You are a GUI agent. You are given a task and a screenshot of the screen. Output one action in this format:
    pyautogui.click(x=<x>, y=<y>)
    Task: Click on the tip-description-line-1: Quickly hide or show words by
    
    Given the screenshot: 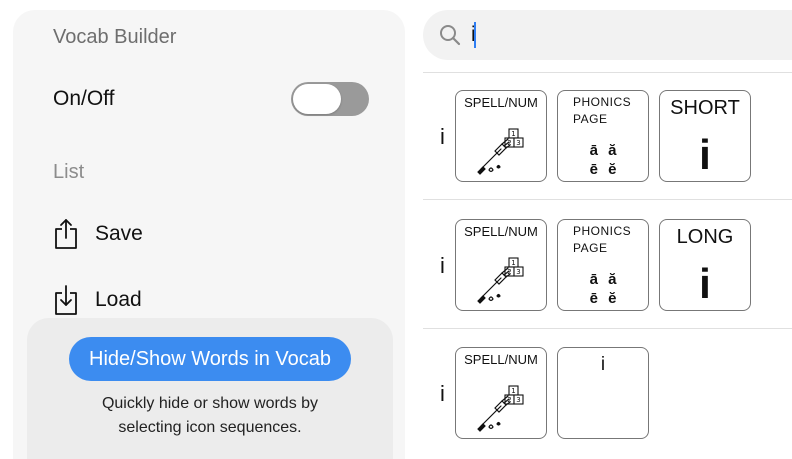 What is the action you would take?
    pyautogui.click(x=210, y=403)
    